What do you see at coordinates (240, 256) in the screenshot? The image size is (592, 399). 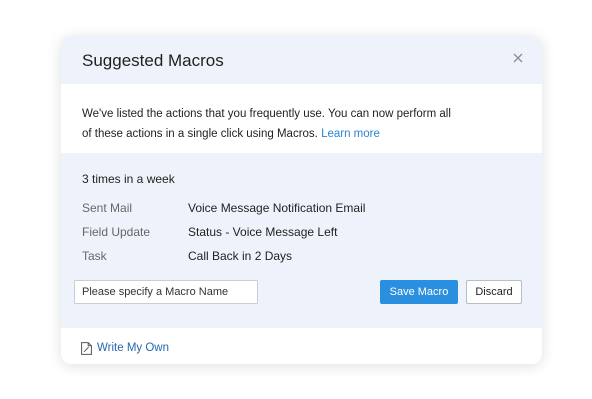 I see `action-value: Call Back in 2 Days` at bounding box center [240, 256].